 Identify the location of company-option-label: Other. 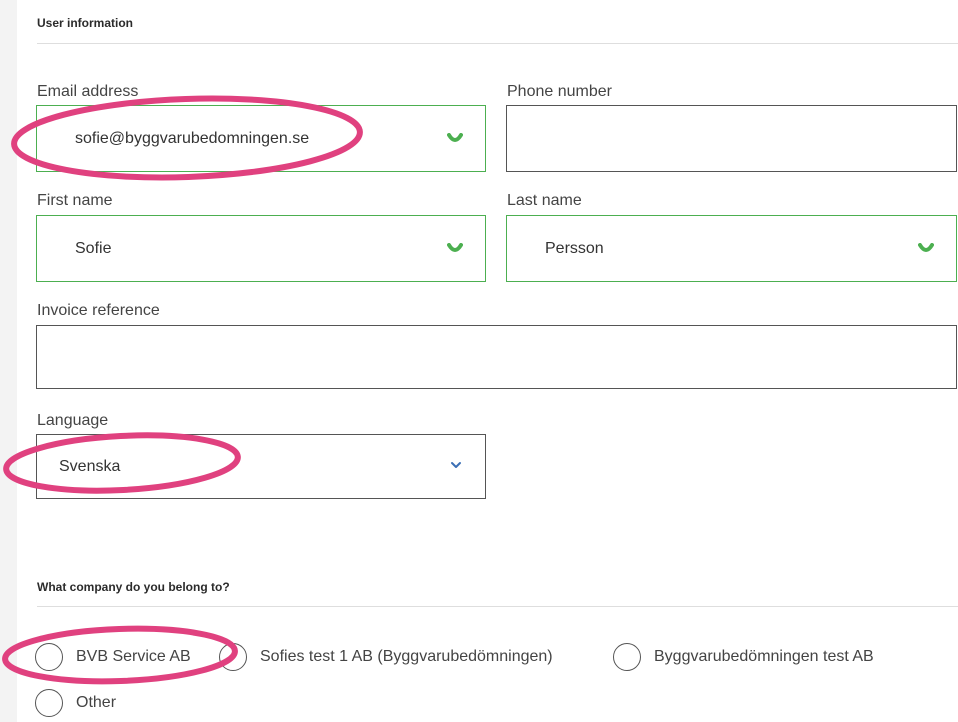
(96, 702).